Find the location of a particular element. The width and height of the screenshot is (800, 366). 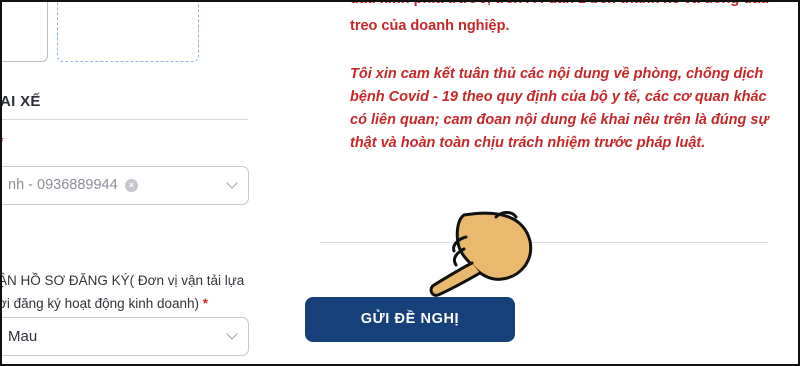

pointing-hand-icon is located at coordinates (481, 254).